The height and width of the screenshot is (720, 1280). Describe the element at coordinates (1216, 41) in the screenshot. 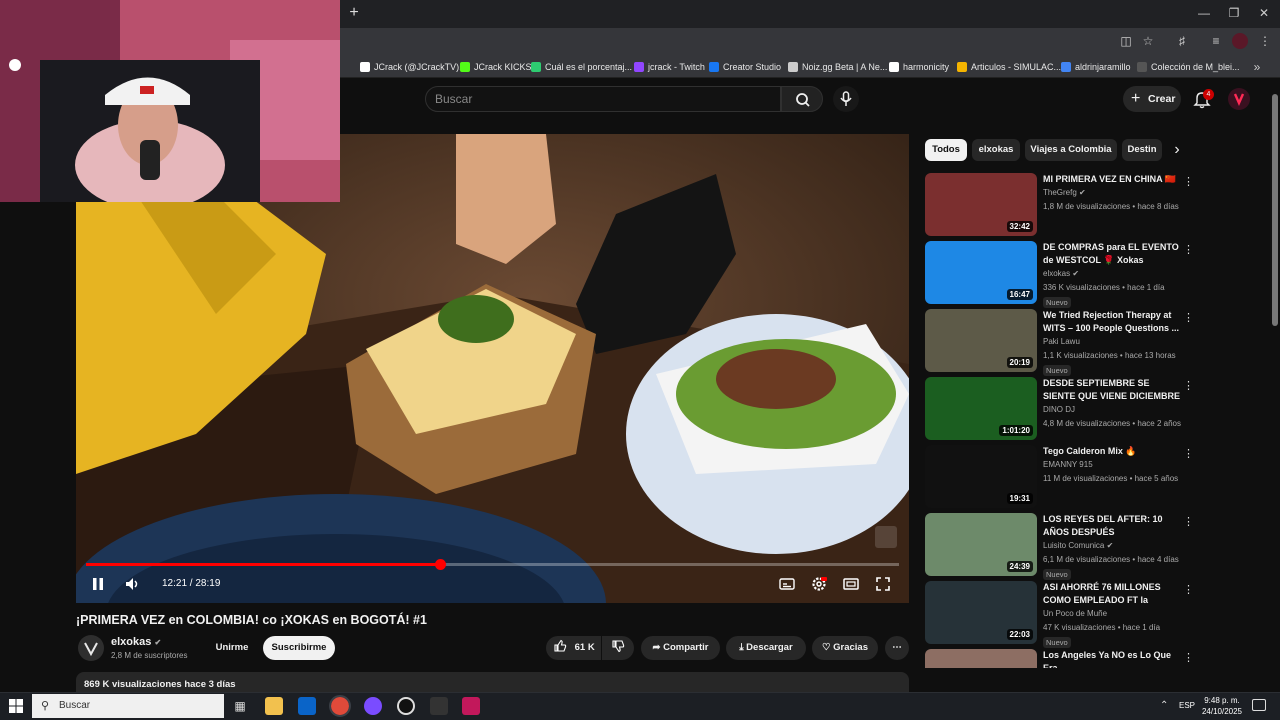

I see `media-controls-icon: ≡` at that location.